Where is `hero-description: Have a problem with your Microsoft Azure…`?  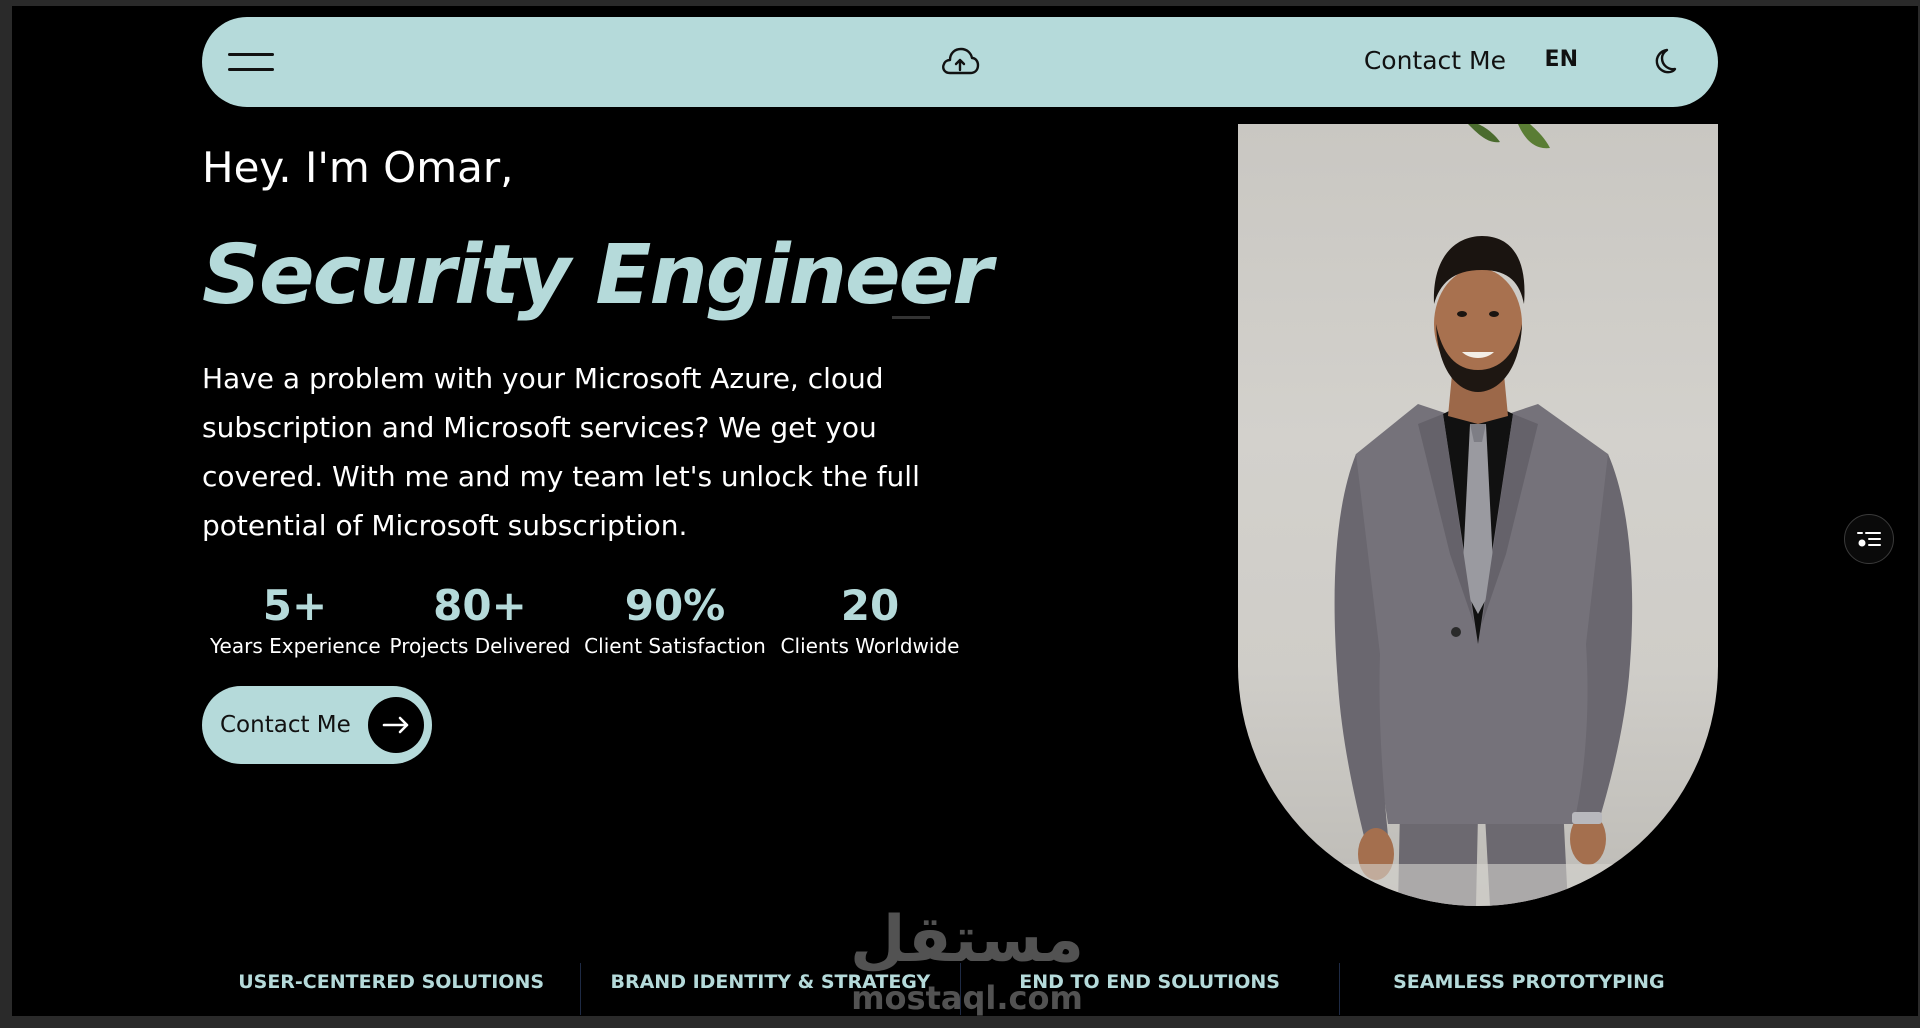
hero-description: Have a problem with your Microsoft Azure… is located at coordinates (561, 452).